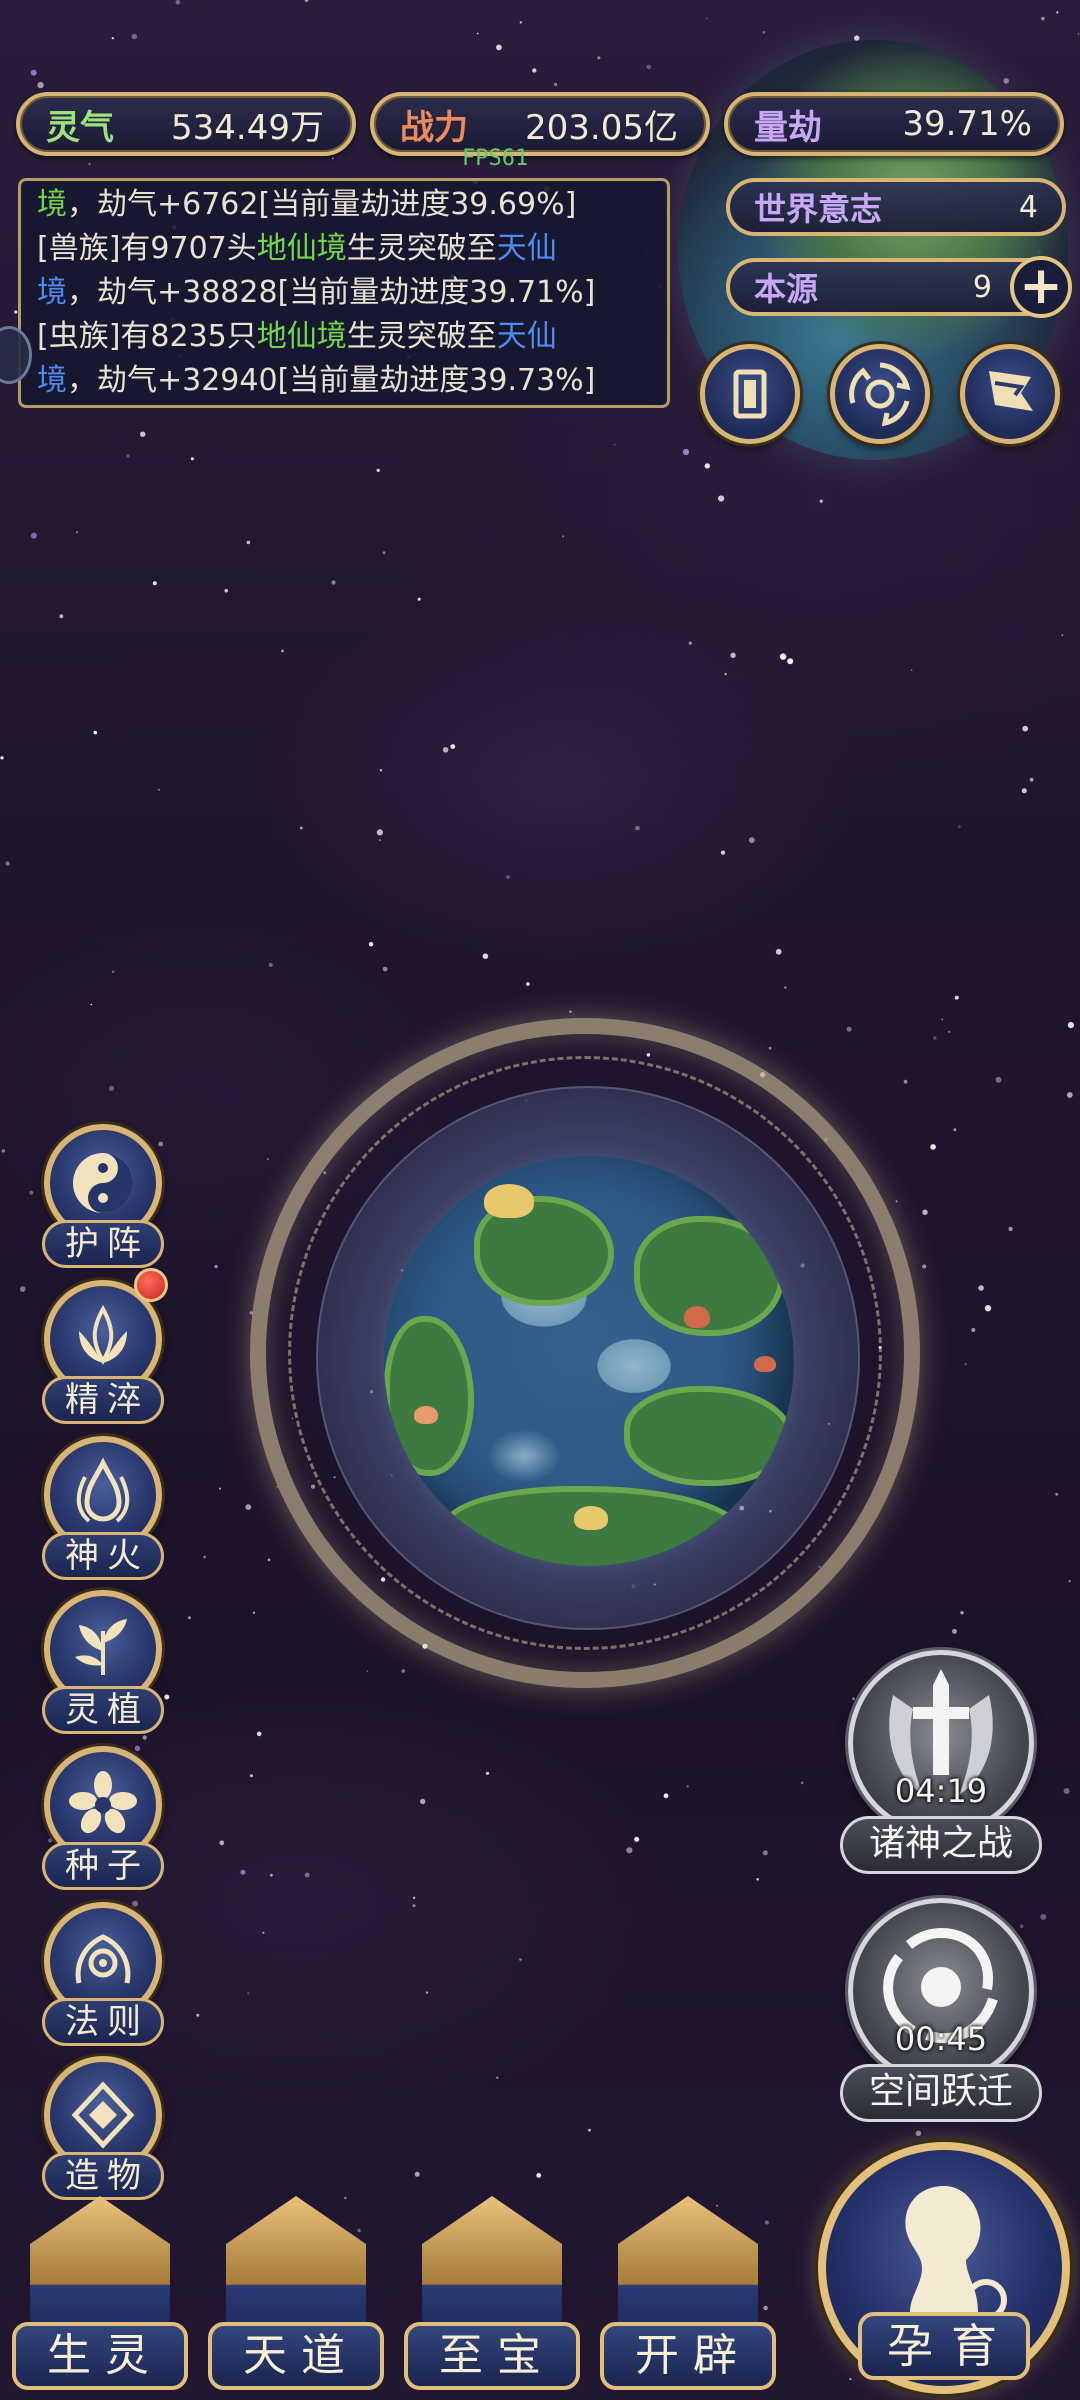  Describe the element at coordinates (944, 2268) in the screenshot. I see `nav-yunyu-button: 孕育` at that location.